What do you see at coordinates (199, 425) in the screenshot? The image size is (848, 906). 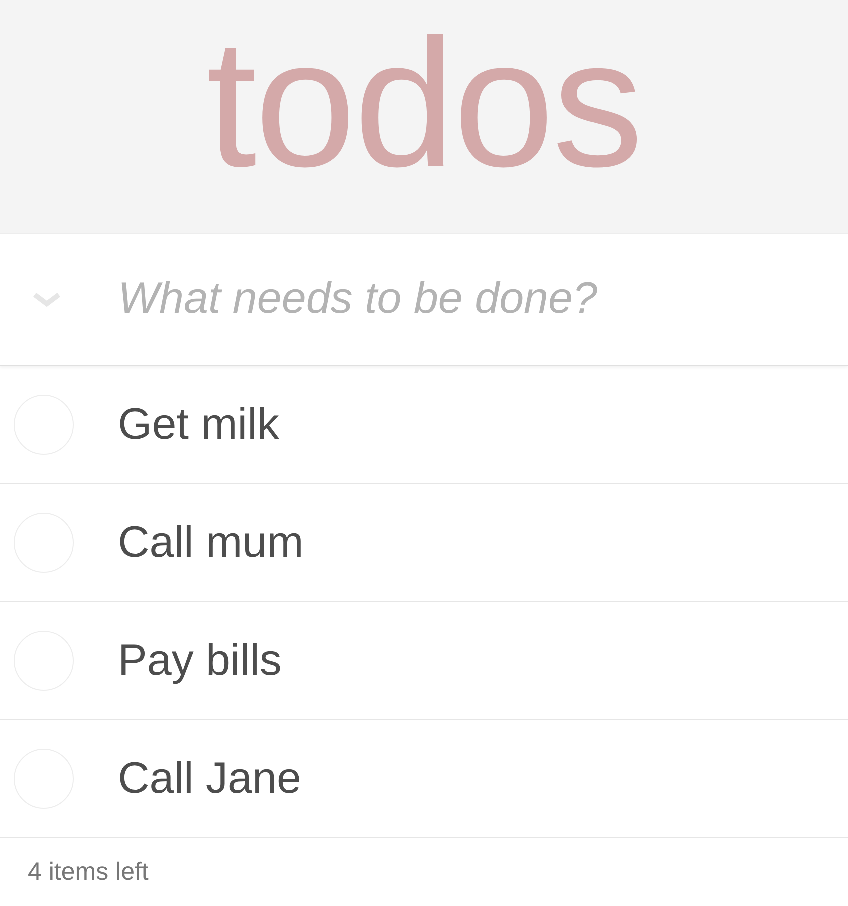 I see `todo-label: Get milk` at bounding box center [199, 425].